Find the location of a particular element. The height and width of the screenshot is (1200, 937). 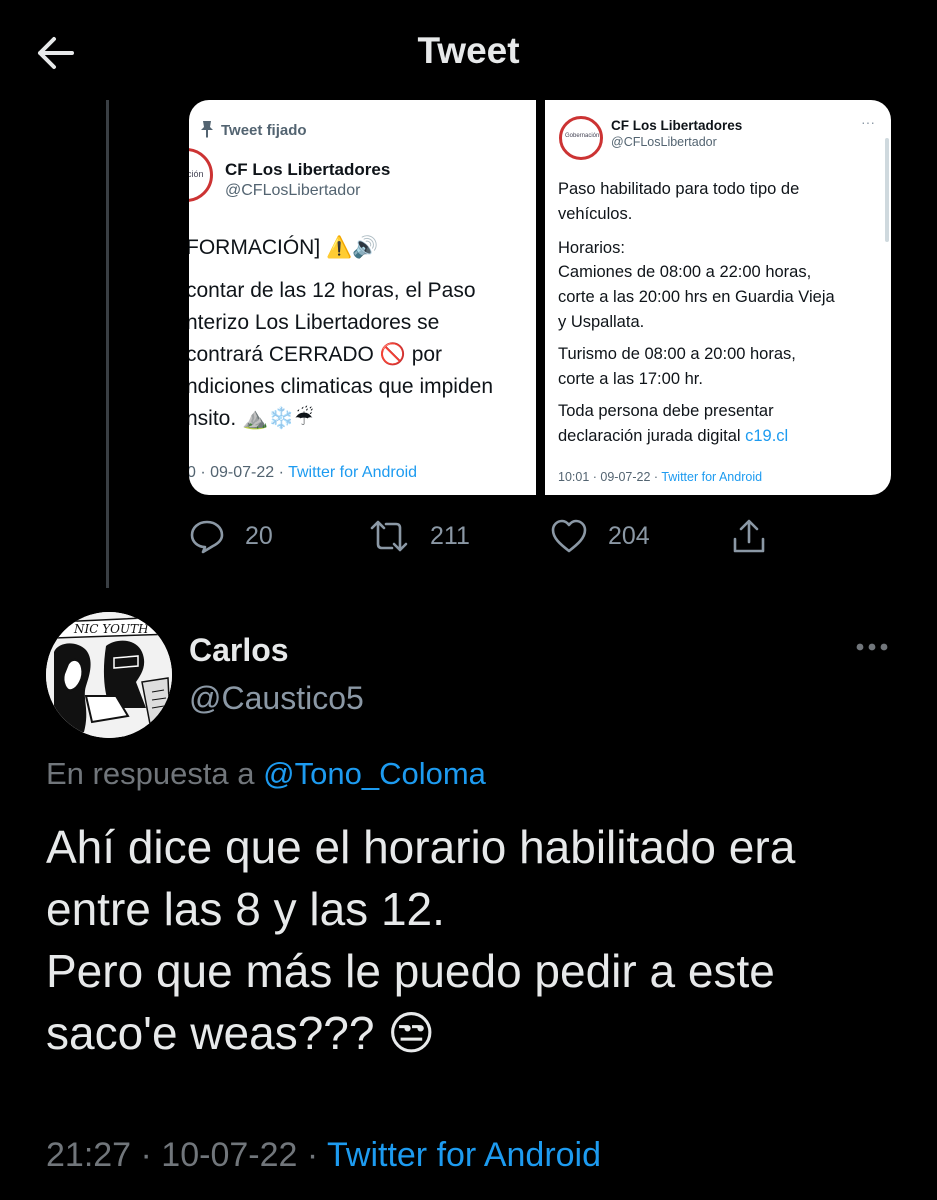

pinned-label: Tweet fijado is located at coordinates (264, 130).